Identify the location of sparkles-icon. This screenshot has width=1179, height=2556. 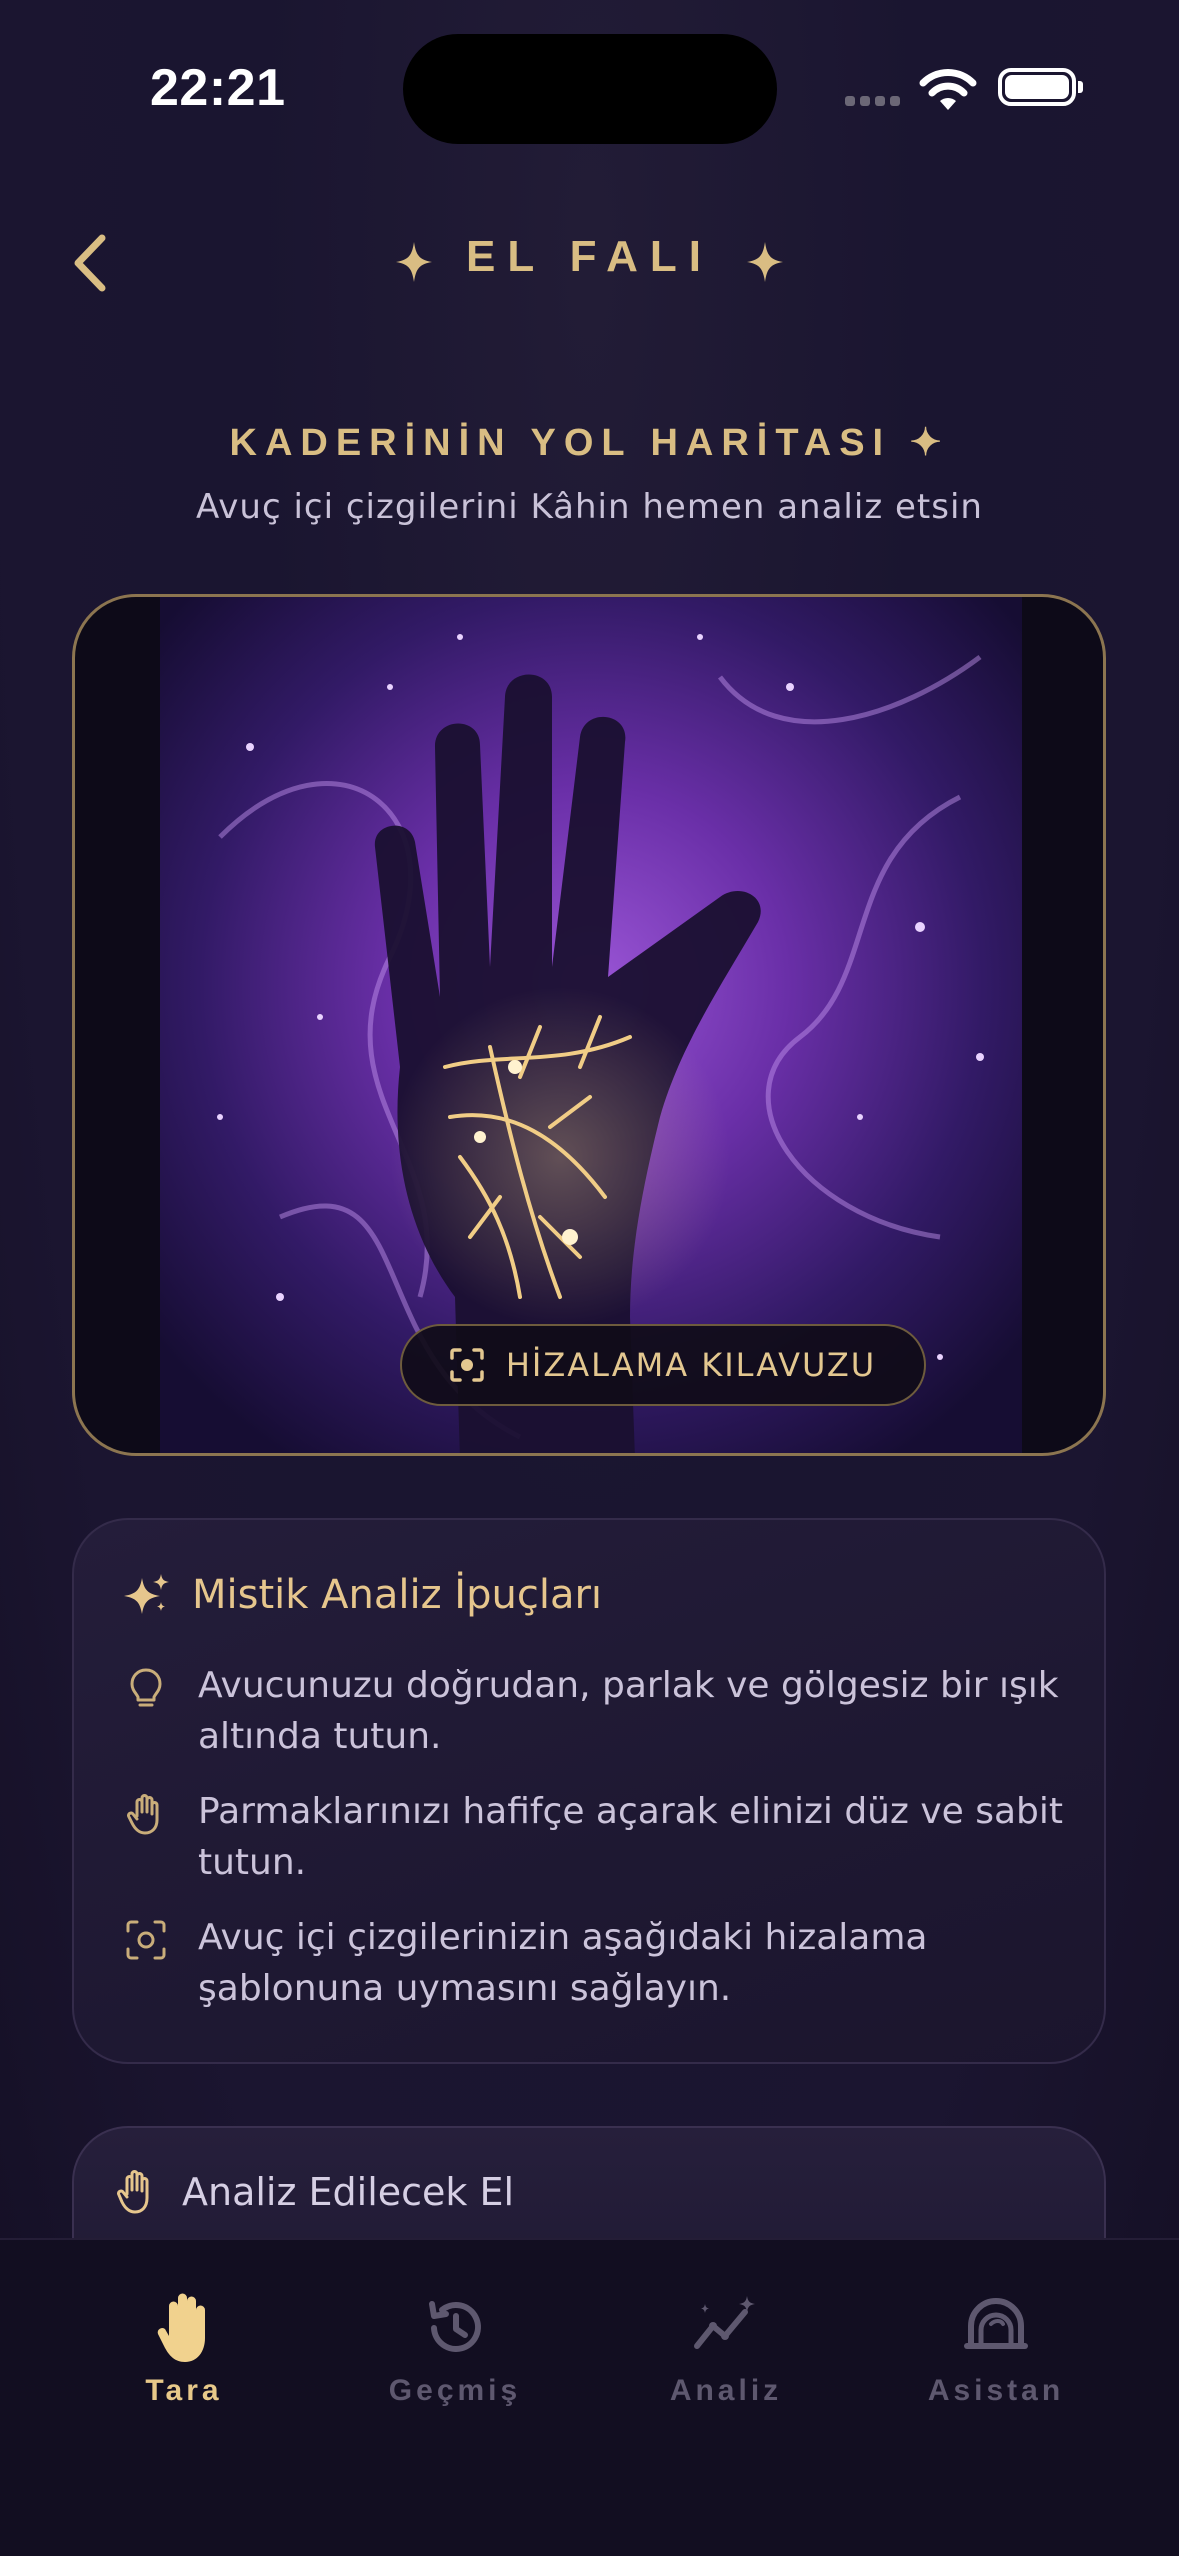
(146, 1594).